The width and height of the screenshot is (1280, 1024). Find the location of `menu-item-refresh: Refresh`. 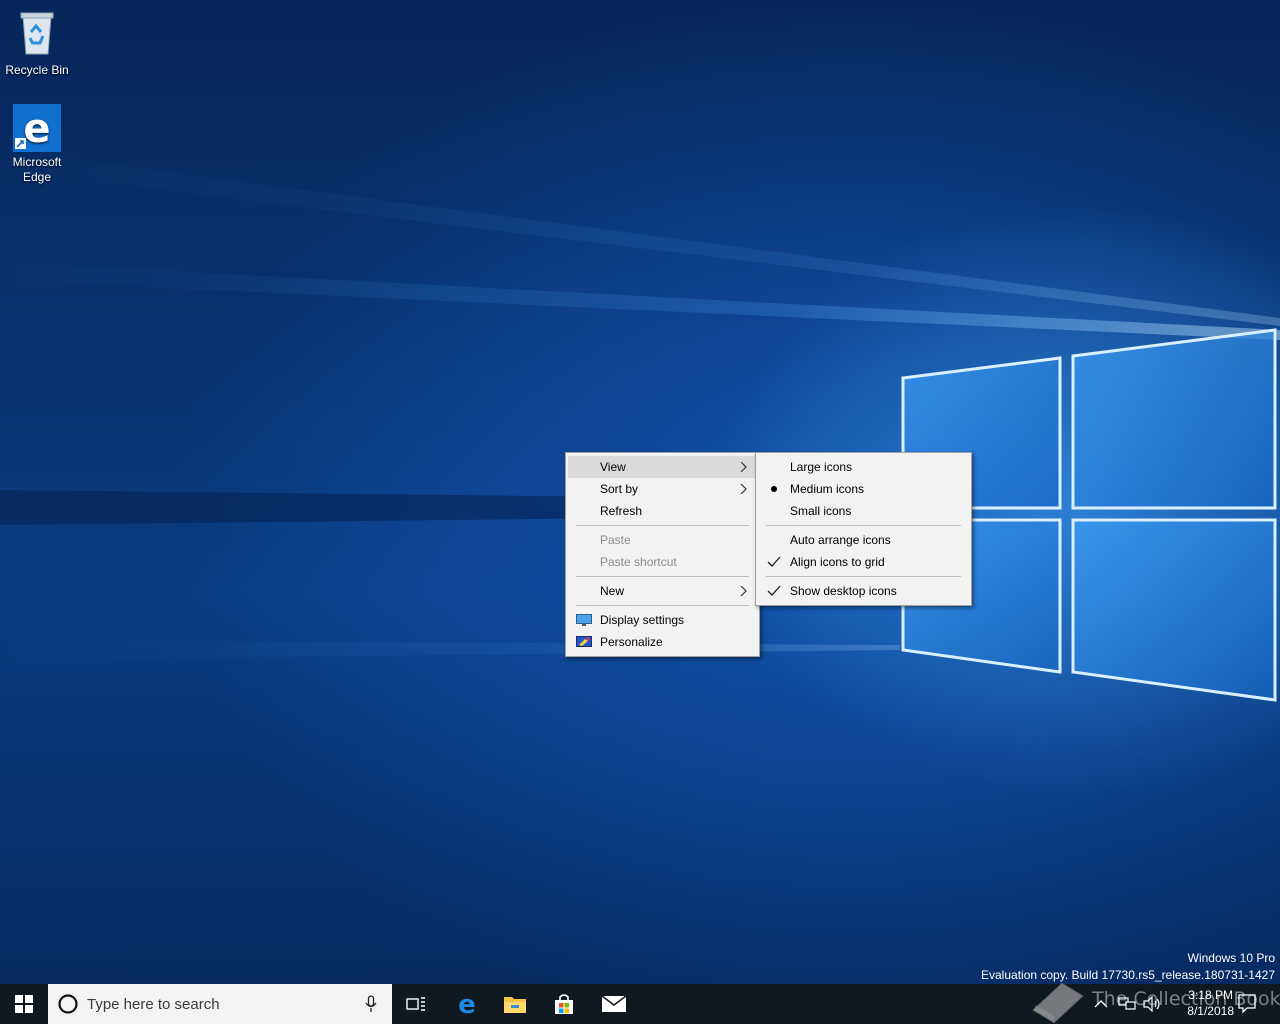

menu-item-refresh: Refresh is located at coordinates (662, 511).